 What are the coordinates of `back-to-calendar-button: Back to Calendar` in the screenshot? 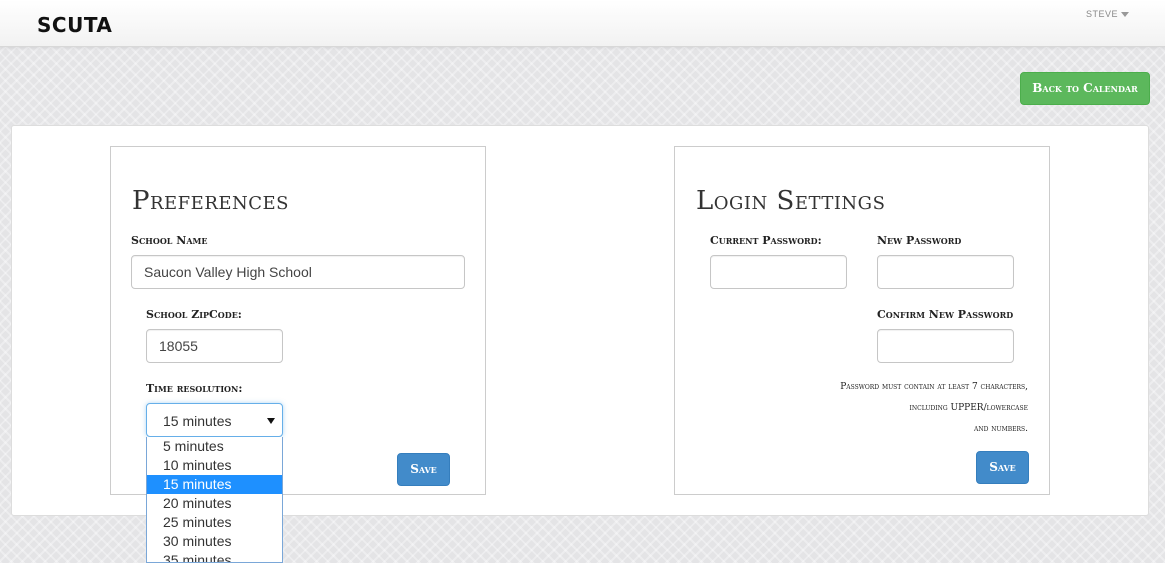 It's located at (1085, 88).